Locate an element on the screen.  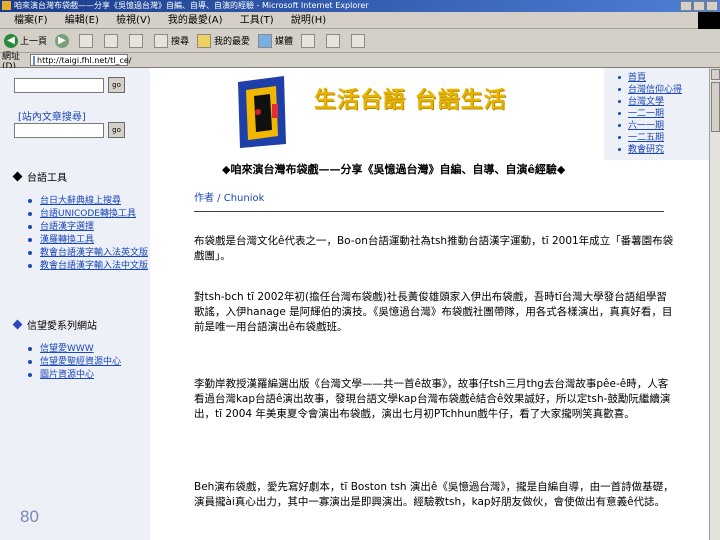
section-heading-tools: 台語工具 is located at coordinates (39, 176).